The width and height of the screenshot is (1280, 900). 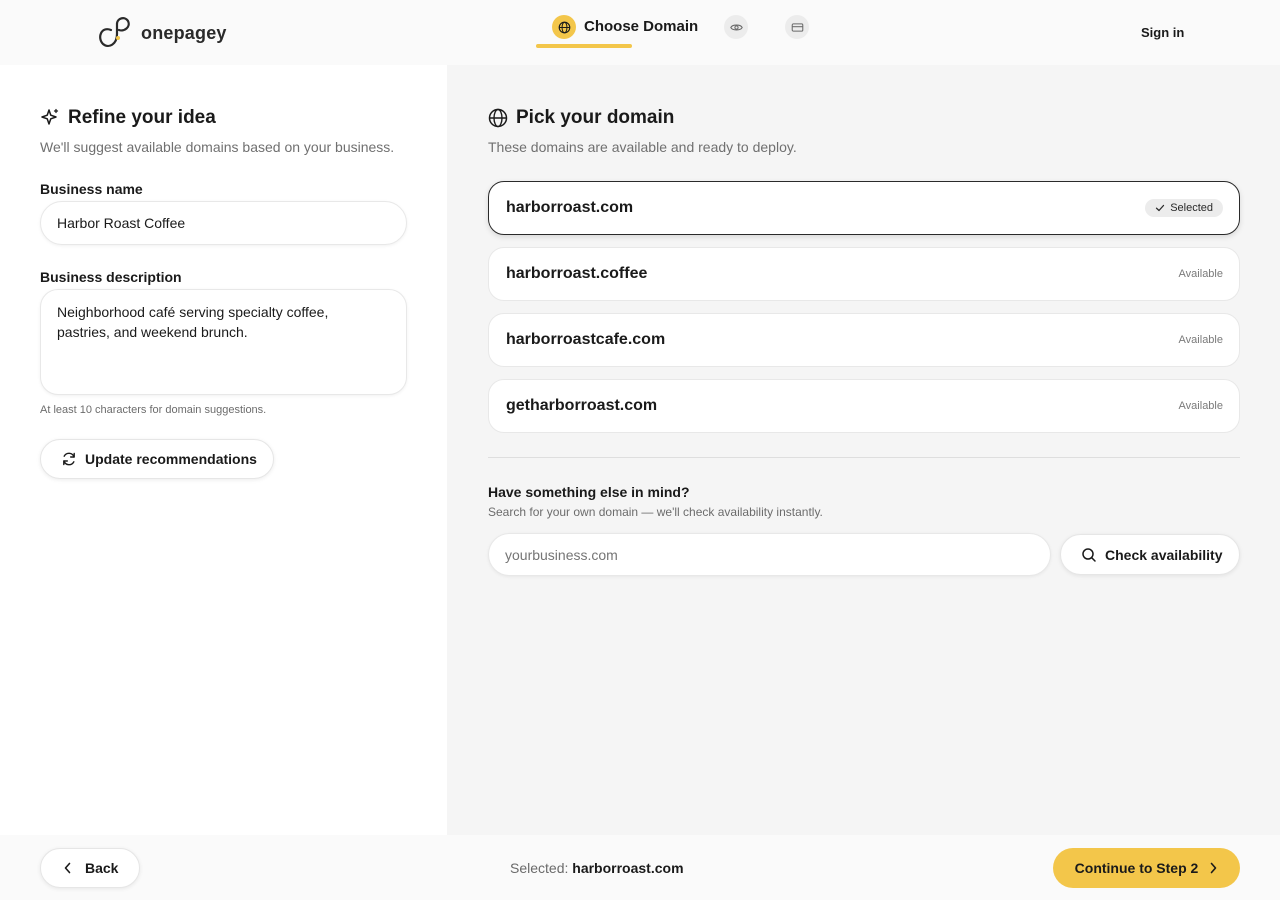 What do you see at coordinates (69, 459) in the screenshot?
I see `refresh-icon` at bounding box center [69, 459].